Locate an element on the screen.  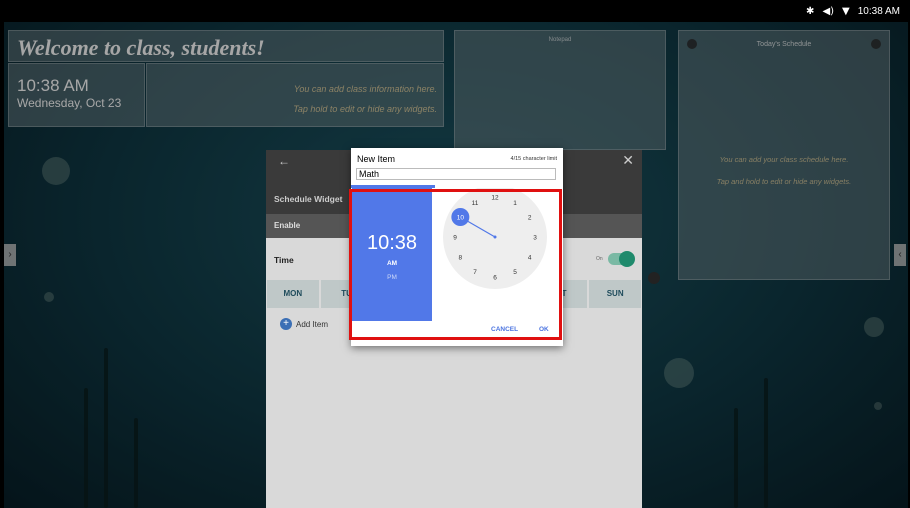
day-sun: SUN is located at coordinates (615, 294).